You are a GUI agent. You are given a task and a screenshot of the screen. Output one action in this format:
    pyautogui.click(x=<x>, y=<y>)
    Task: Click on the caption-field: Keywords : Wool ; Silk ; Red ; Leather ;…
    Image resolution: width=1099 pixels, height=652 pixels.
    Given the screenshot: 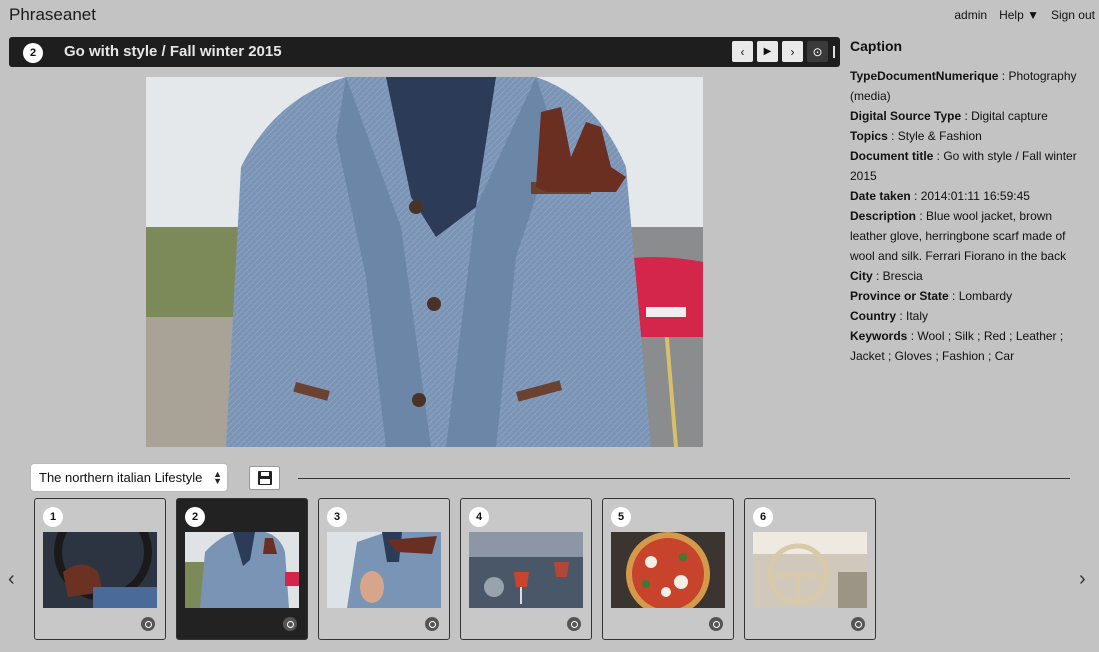 What is the action you would take?
    pyautogui.click(x=957, y=346)
    